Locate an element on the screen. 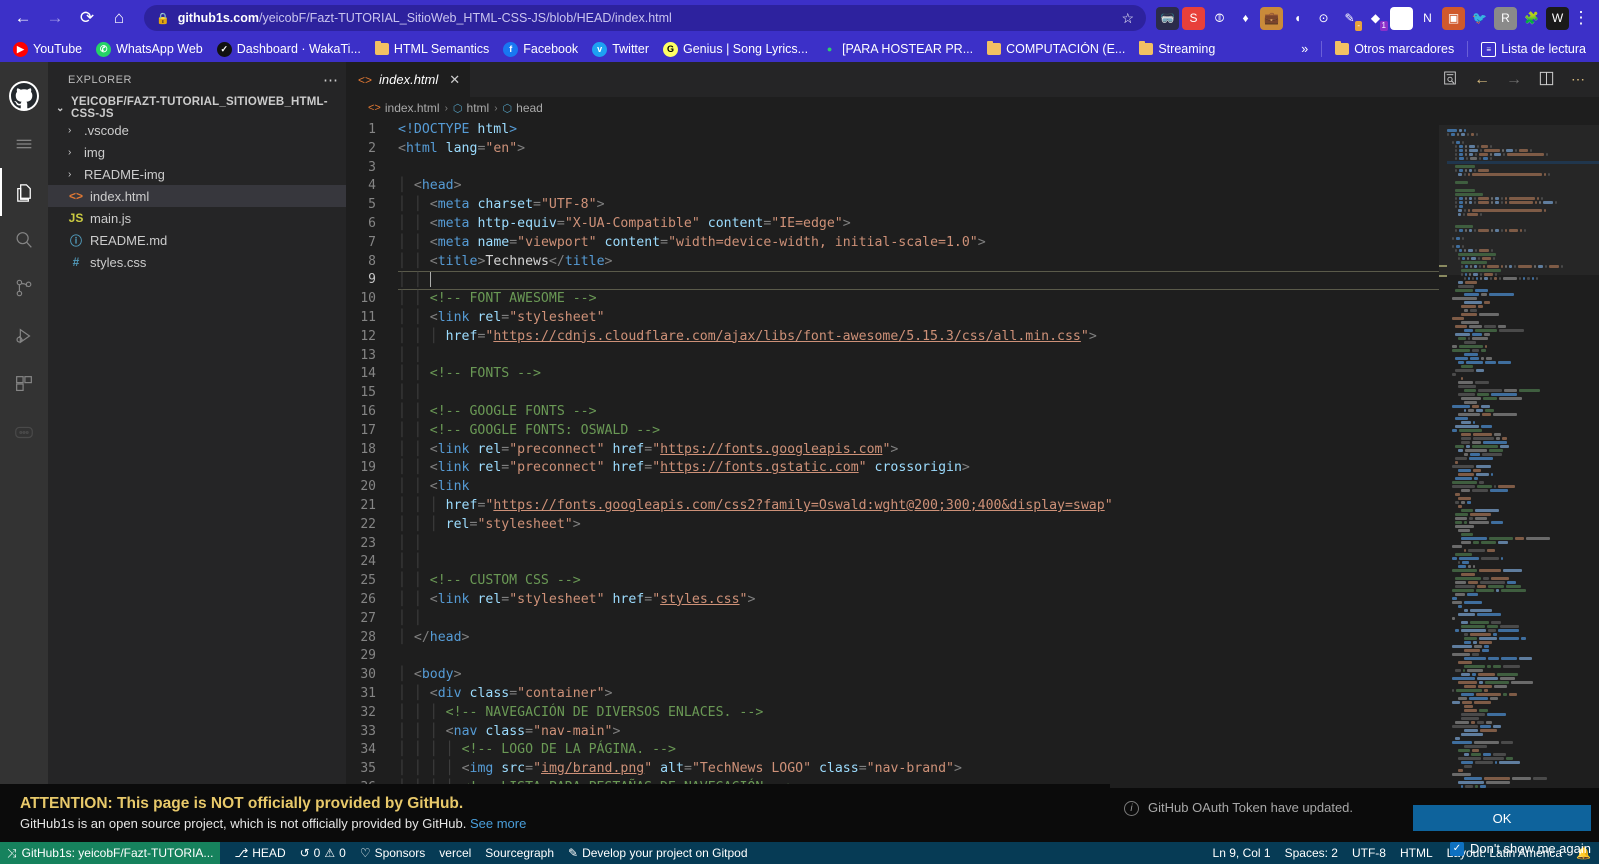 This screenshot has width=1599, height=864. code-text: │ │ │ rel="stylesheet"> is located at coordinates (918, 525).